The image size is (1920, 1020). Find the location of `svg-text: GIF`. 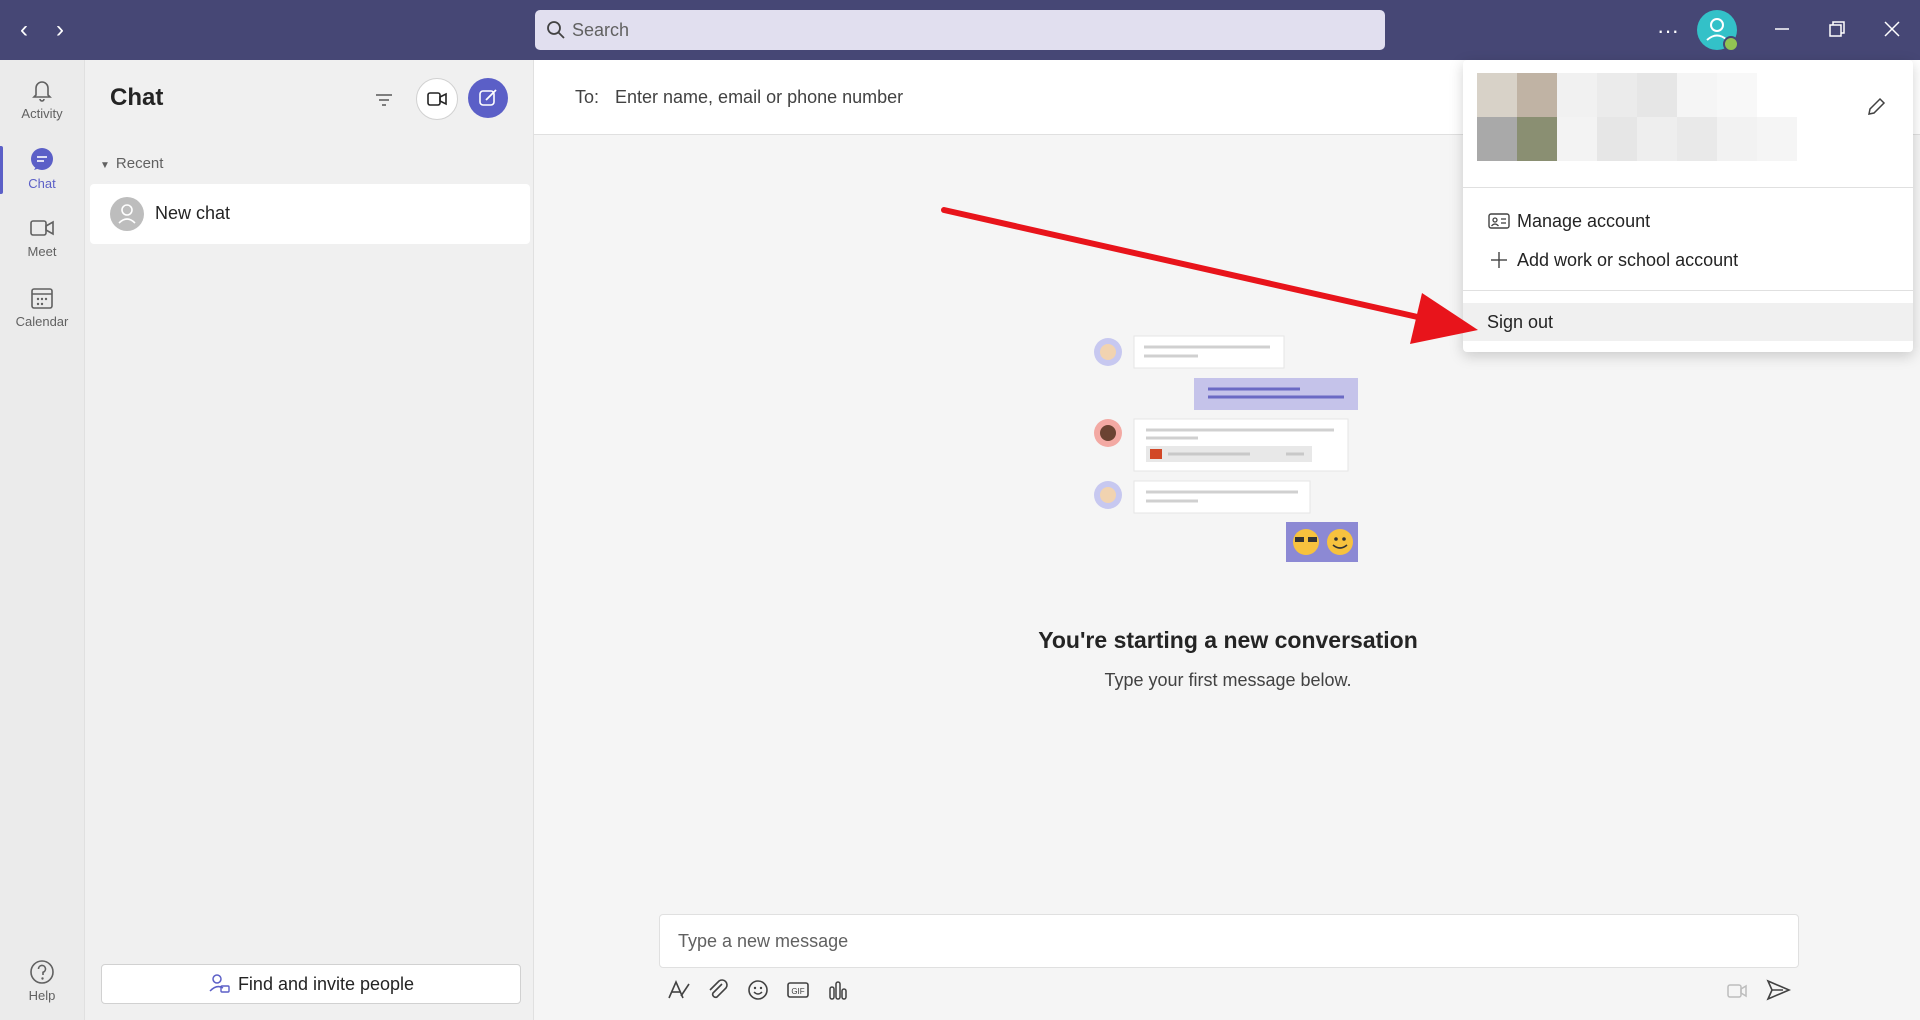

svg-text: GIF is located at coordinates (797, 991).